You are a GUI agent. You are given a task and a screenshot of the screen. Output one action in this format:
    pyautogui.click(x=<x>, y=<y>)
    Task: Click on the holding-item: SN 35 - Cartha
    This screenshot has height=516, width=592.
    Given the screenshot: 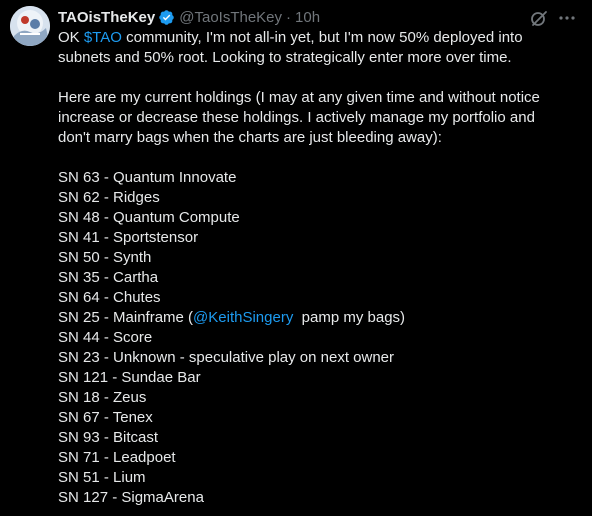 What is the action you would take?
    pyautogui.click(x=108, y=277)
    